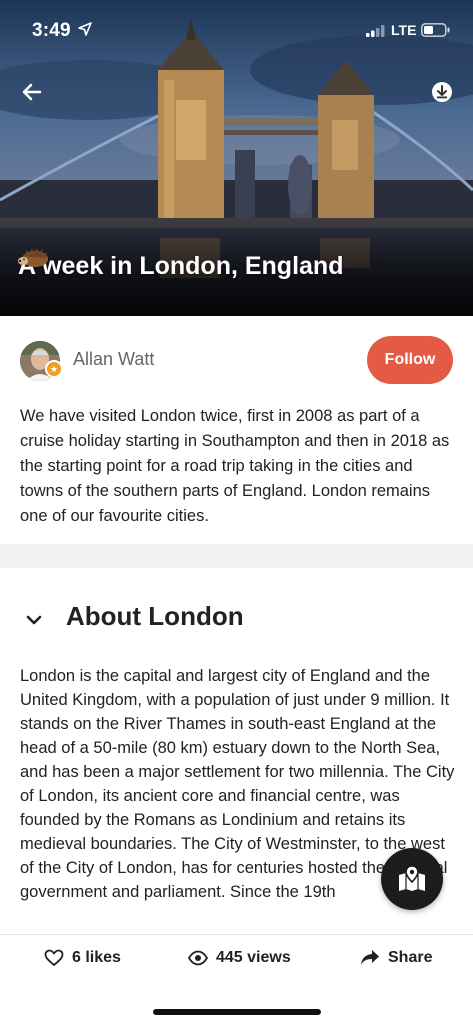  What do you see at coordinates (54, 369) in the screenshot?
I see `star-badge-icon: ★` at bounding box center [54, 369].